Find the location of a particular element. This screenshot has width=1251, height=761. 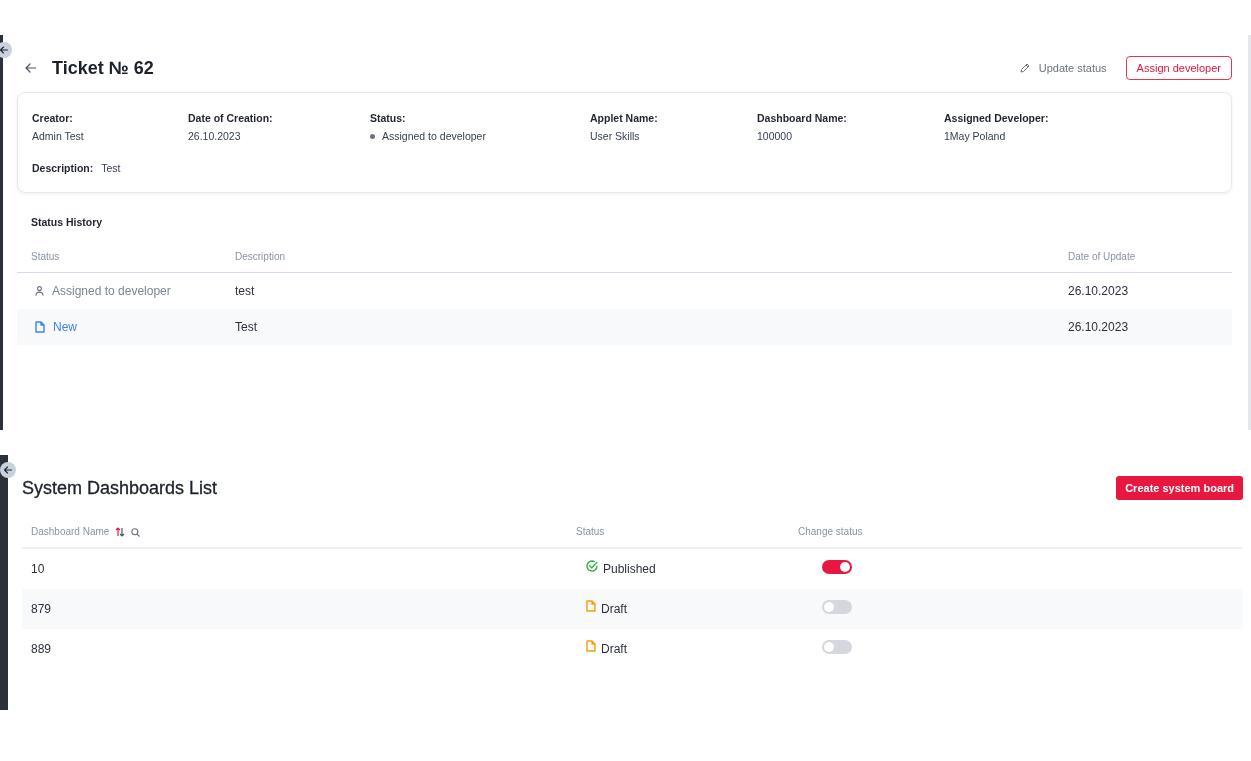

status-dot-icon is located at coordinates (372, 136).